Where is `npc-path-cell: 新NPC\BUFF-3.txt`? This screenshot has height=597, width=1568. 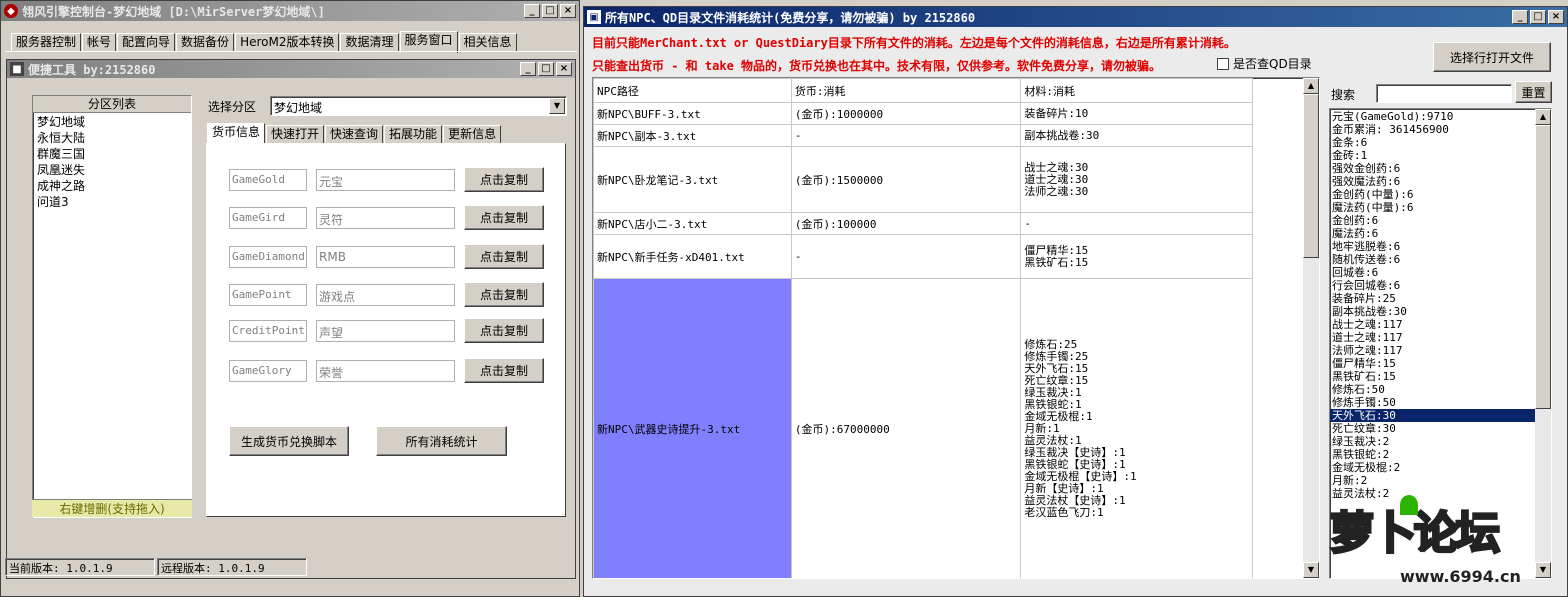
npc-path-cell: 新NPC\BUFF-3.txt is located at coordinates (692, 113).